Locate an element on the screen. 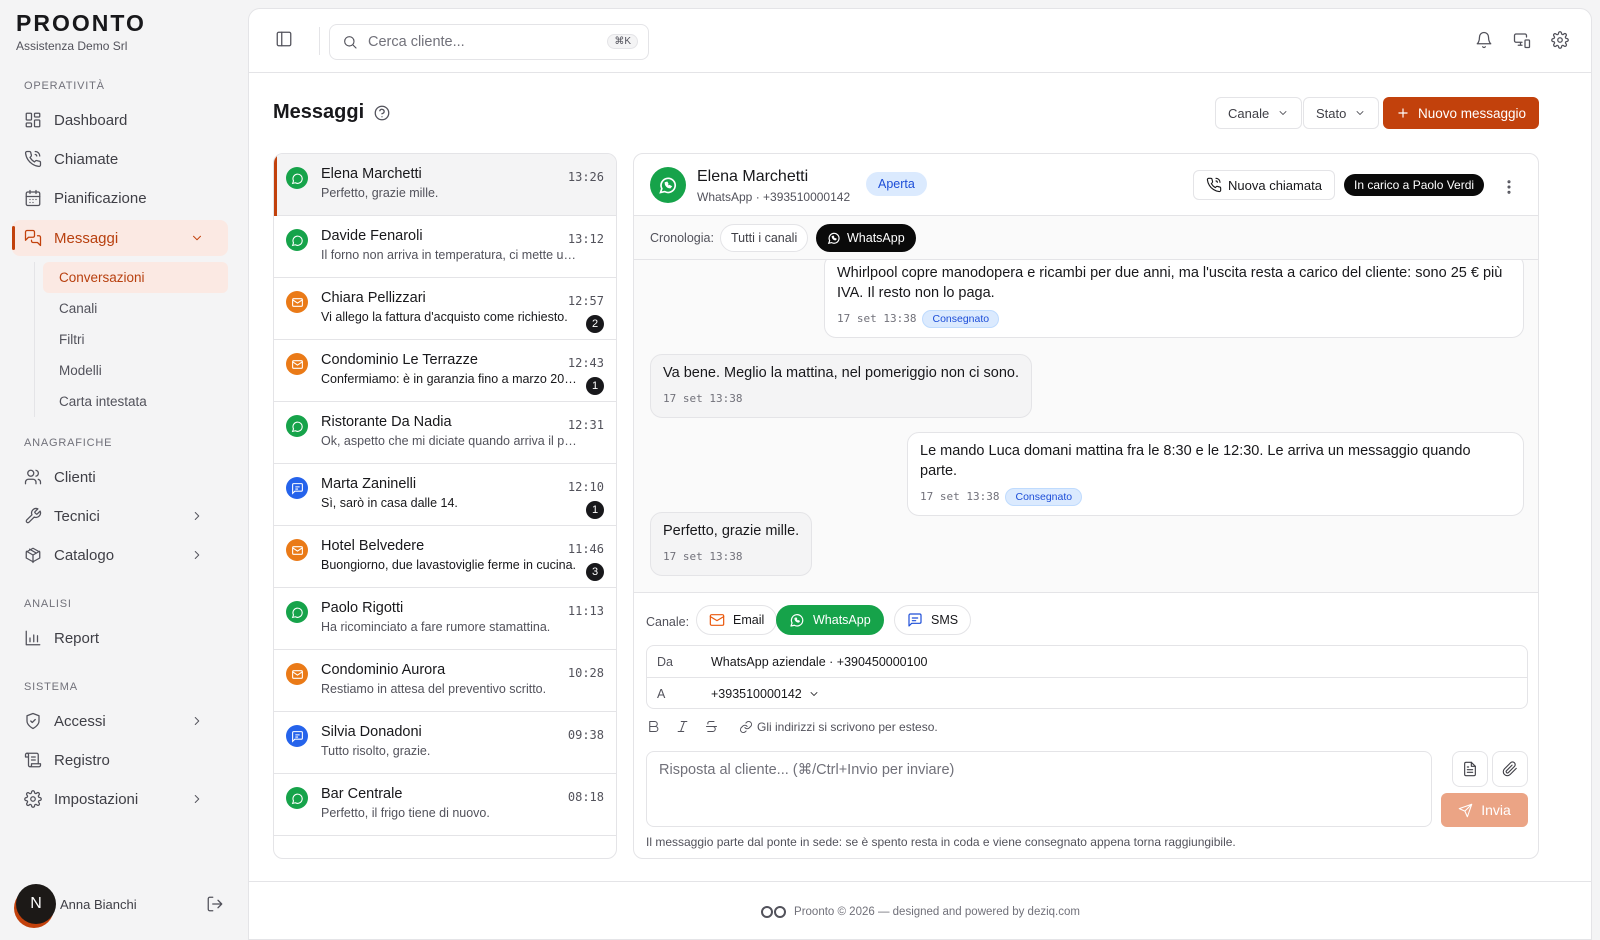 The image size is (1600, 940). conversation-name: Davide Fenaroli is located at coordinates (372, 236).